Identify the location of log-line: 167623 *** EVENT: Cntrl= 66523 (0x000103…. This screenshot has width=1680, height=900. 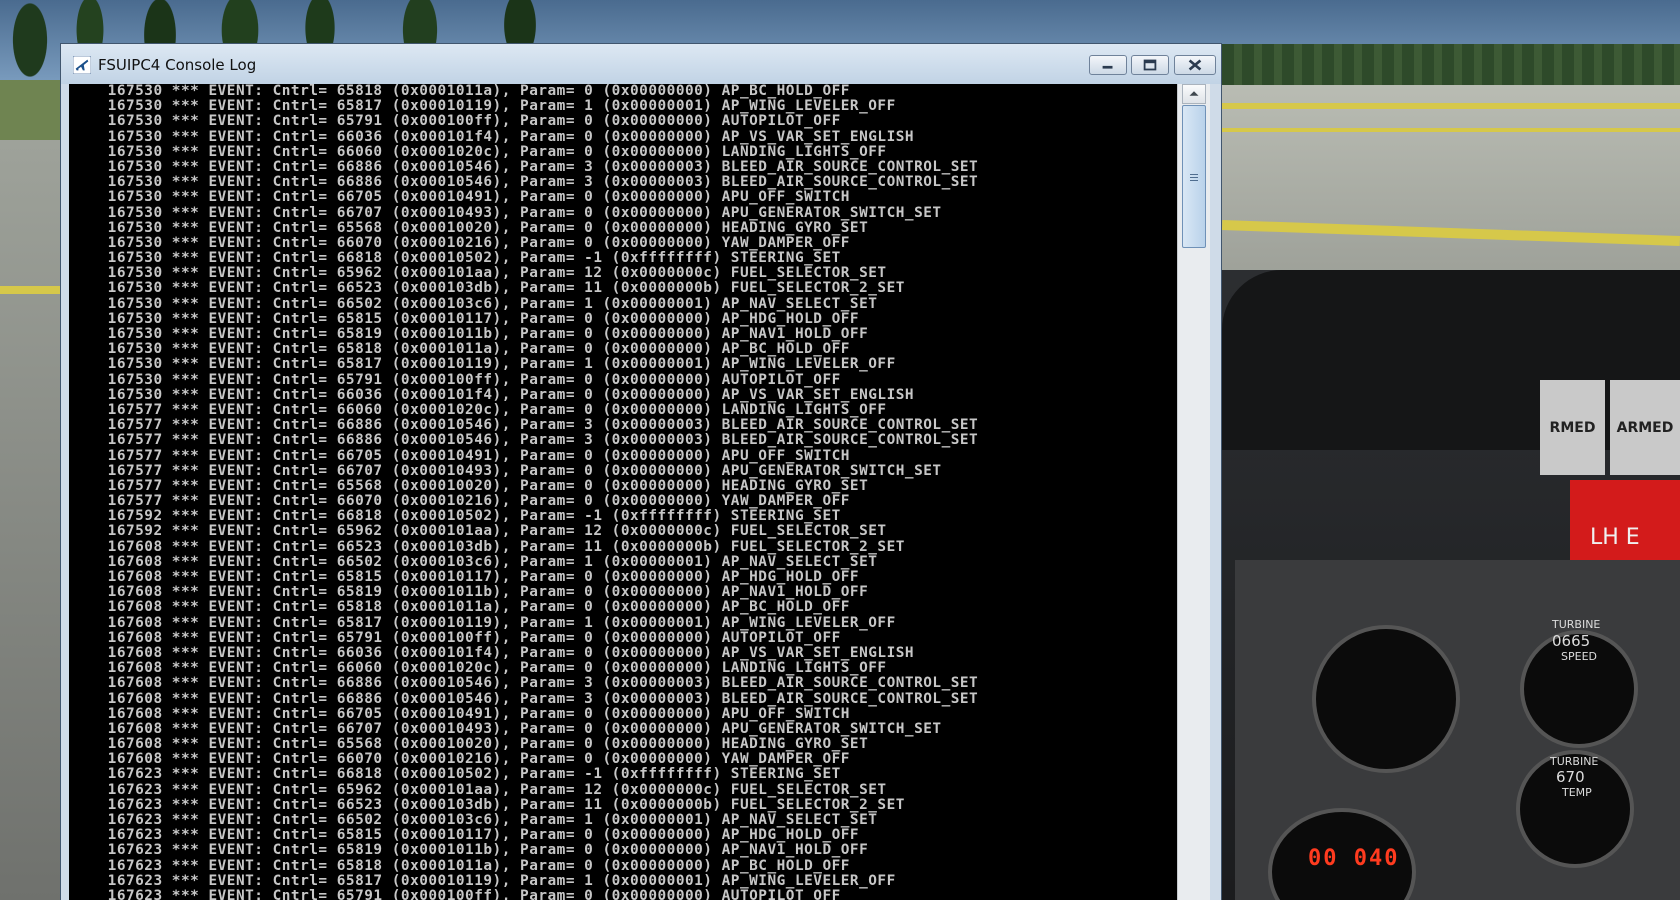
(488, 805).